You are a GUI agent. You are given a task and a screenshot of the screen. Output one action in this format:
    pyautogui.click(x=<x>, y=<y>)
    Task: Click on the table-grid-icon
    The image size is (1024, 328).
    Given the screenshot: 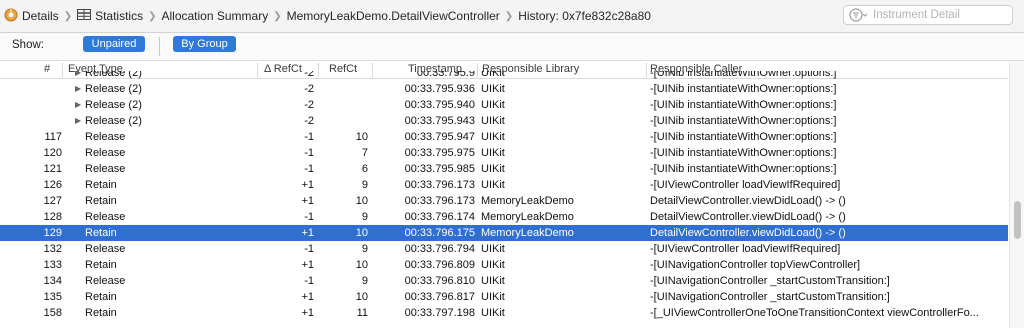 What is the action you would take?
    pyautogui.click(x=84, y=16)
    